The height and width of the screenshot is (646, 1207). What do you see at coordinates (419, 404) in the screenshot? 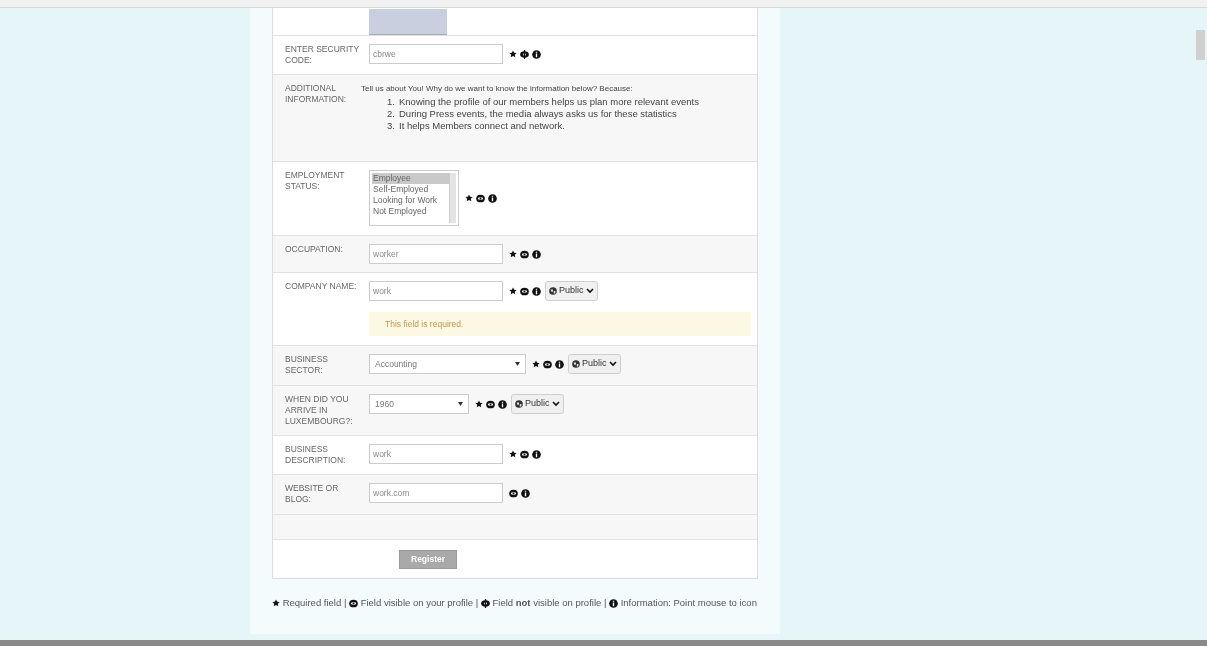
I see `select-field: 1960` at bounding box center [419, 404].